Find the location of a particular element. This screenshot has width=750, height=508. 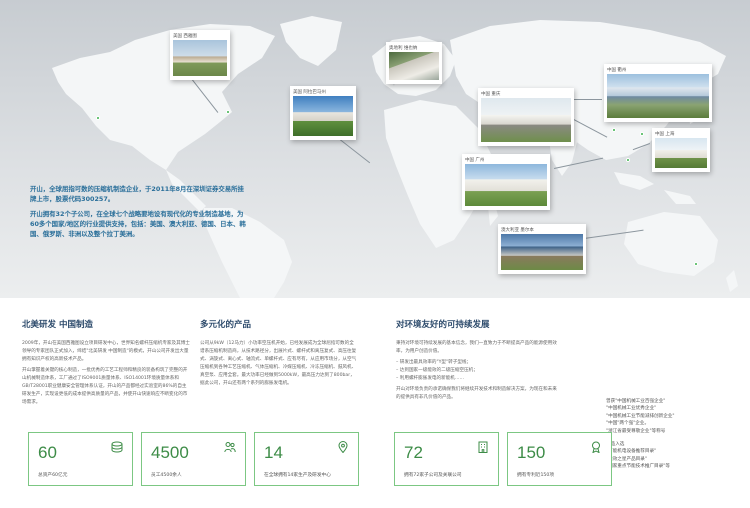

shanghai-facility-photo is located at coordinates (681, 153).